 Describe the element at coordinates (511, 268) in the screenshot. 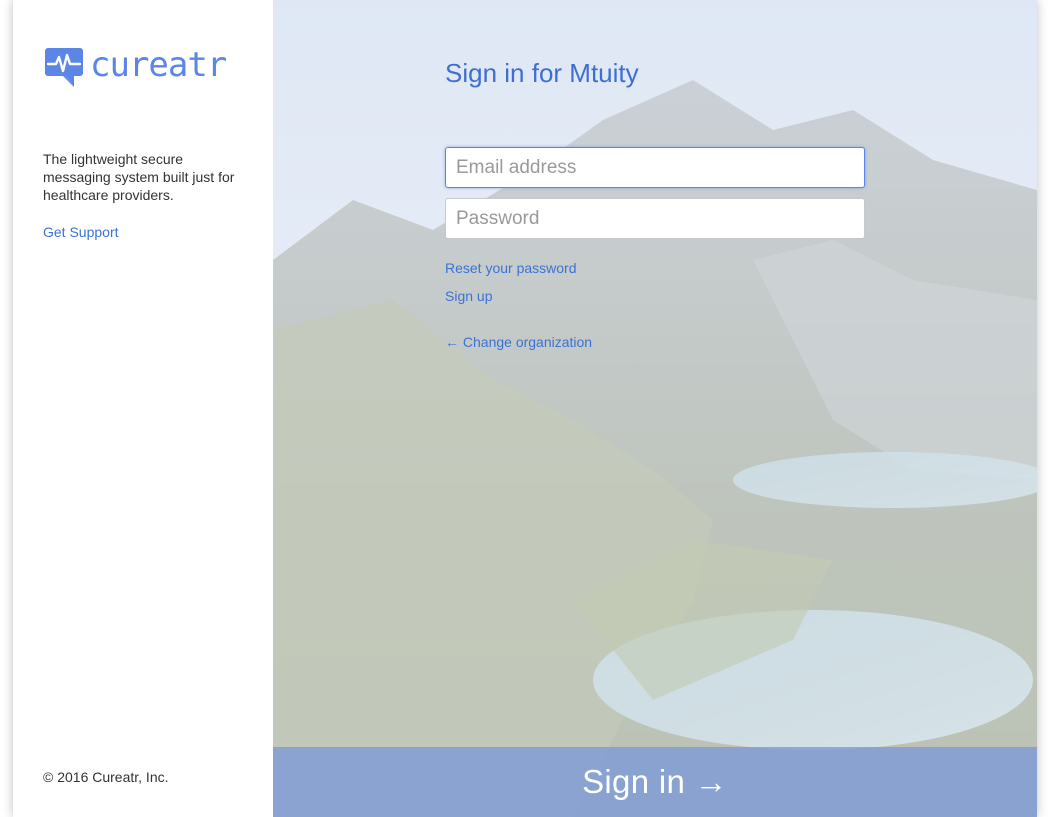

I see `reset-password-link: Reset your password` at that location.